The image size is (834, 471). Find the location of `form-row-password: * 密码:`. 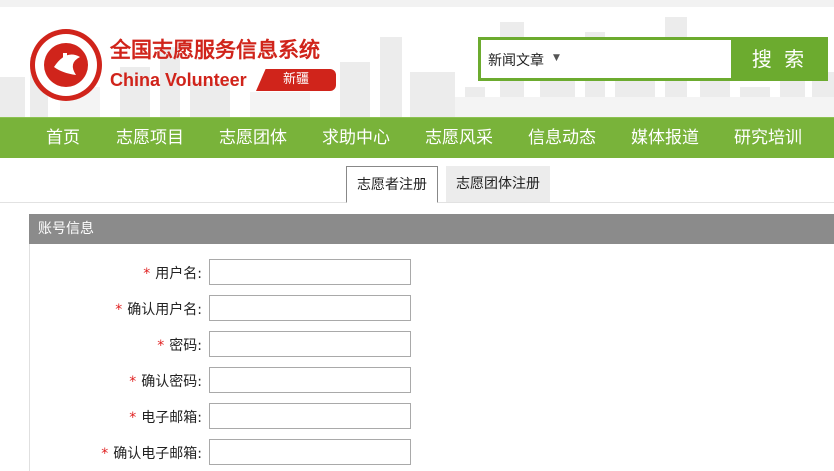

form-row-password: * 密码: is located at coordinates (417, 344).